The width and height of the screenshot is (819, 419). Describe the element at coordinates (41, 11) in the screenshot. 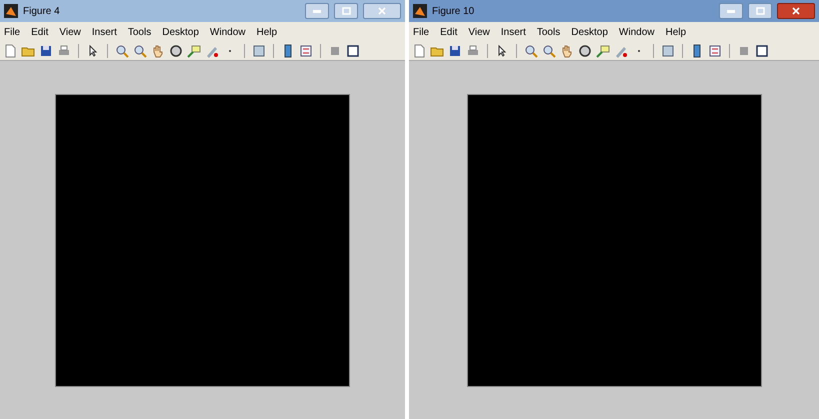

I see `window-title: Figure 4` at that location.